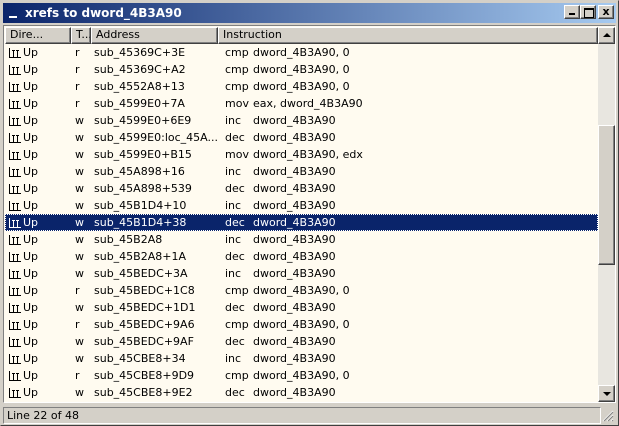  Describe the element at coordinates (608, 416) in the screenshot. I see `resize-grip-icon` at that location.